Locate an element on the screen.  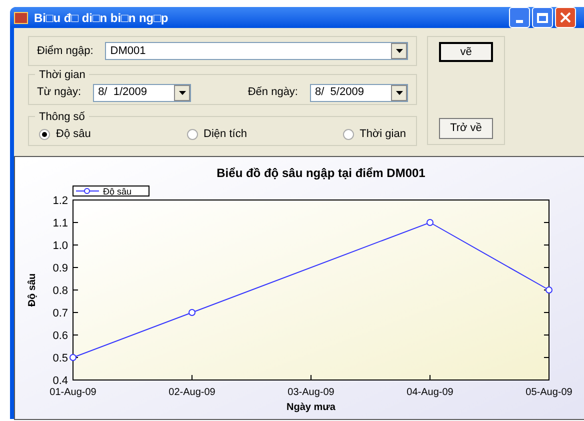
back-button: Trở về is located at coordinates (466, 128).